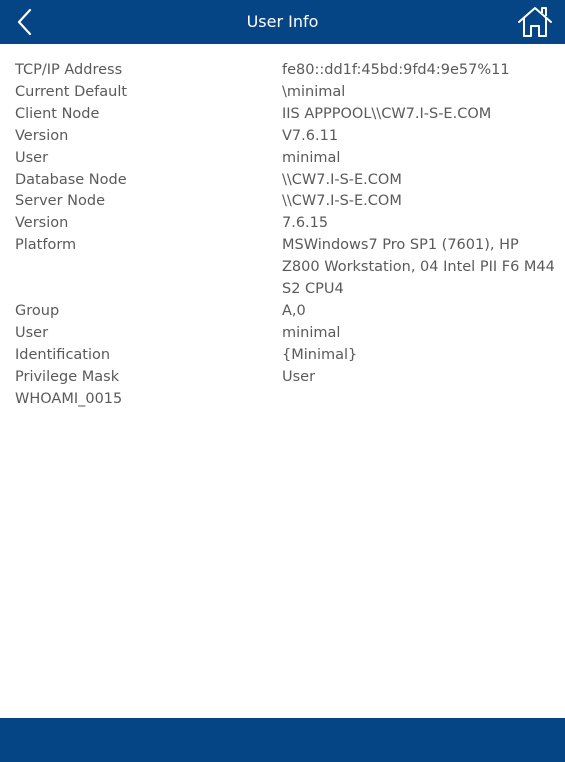  I want to click on info-label: TCP/IP Address, so click(69, 70).